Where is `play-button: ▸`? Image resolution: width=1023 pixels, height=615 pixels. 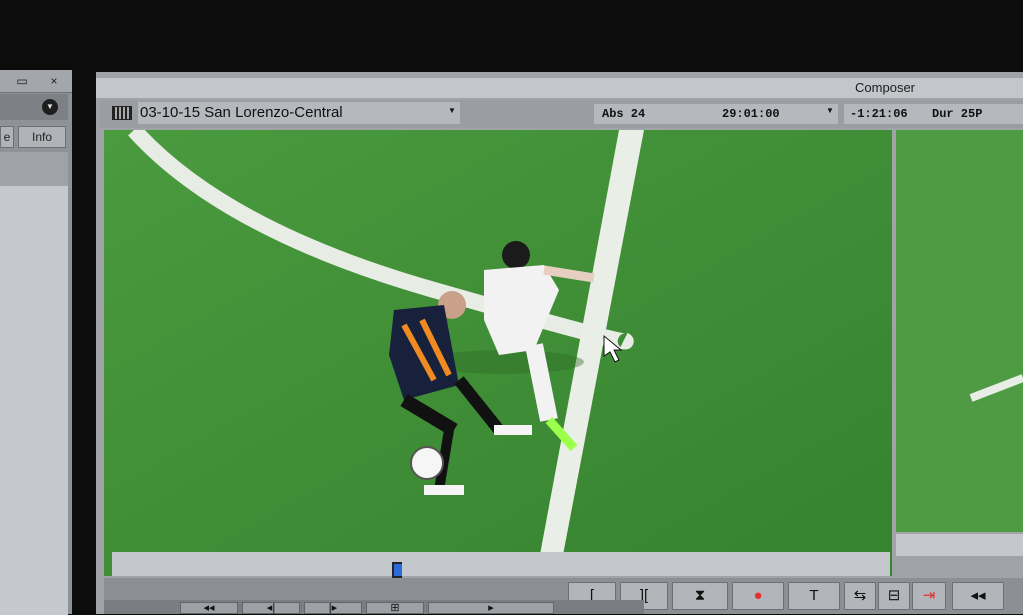 play-button: ▸ is located at coordinates (491, 608).